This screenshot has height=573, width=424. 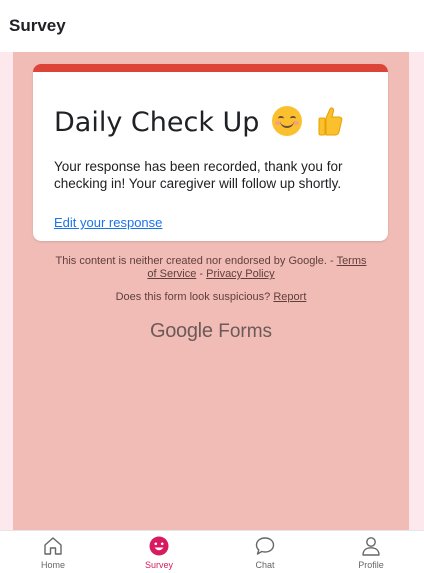 What do you see at coordinates (265, 565) in the screenshot?
I see `nav-label-chat: Chat` at bounding box center [265, 565].